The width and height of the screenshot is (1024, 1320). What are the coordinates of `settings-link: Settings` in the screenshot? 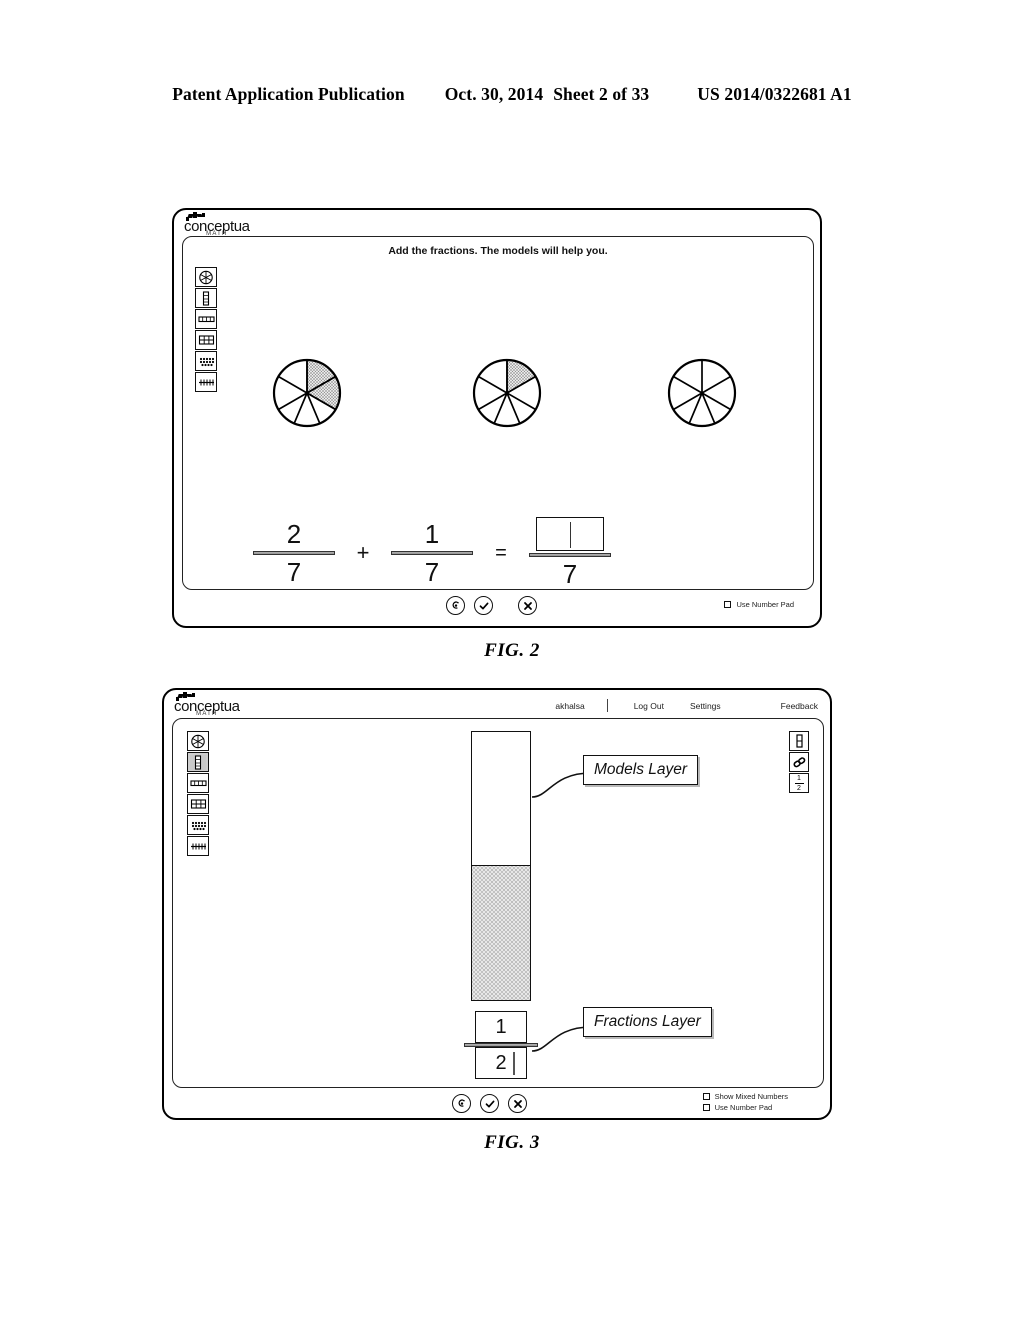 It's located at (705, 706).